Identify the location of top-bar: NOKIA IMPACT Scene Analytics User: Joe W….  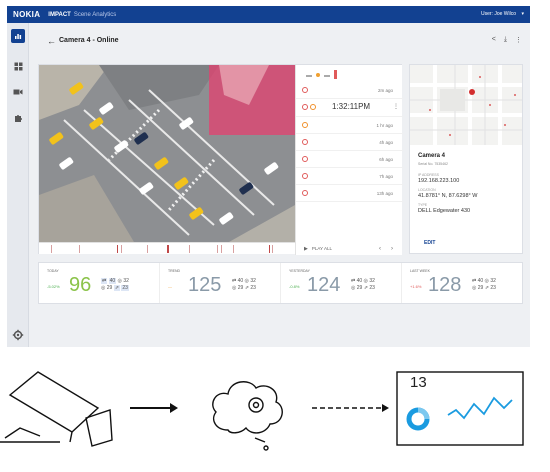
(268, 14).